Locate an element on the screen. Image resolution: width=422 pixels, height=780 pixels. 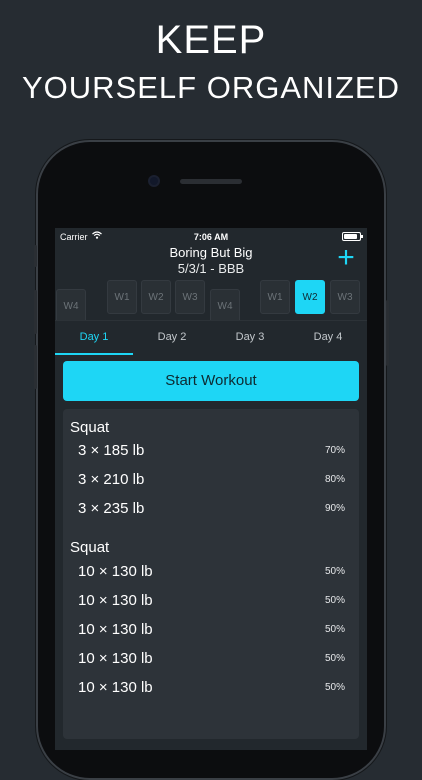
phone-side-button-right is located at coordinates (387, 333).